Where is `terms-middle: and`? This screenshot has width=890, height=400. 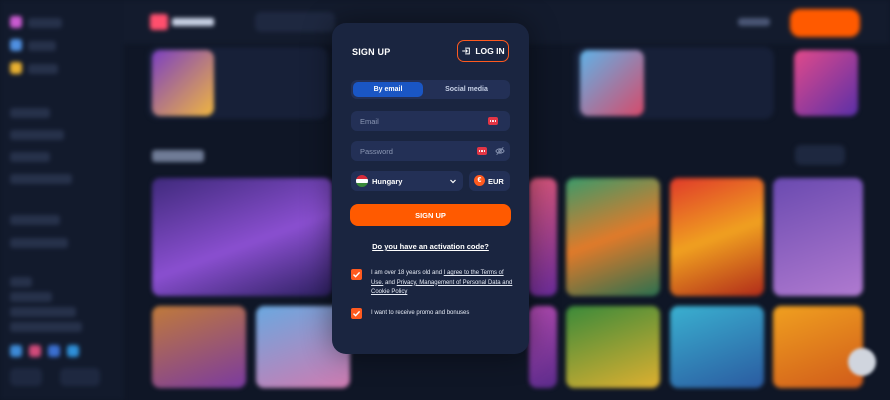
terms-middle: and is located at coordinates (390, 282).